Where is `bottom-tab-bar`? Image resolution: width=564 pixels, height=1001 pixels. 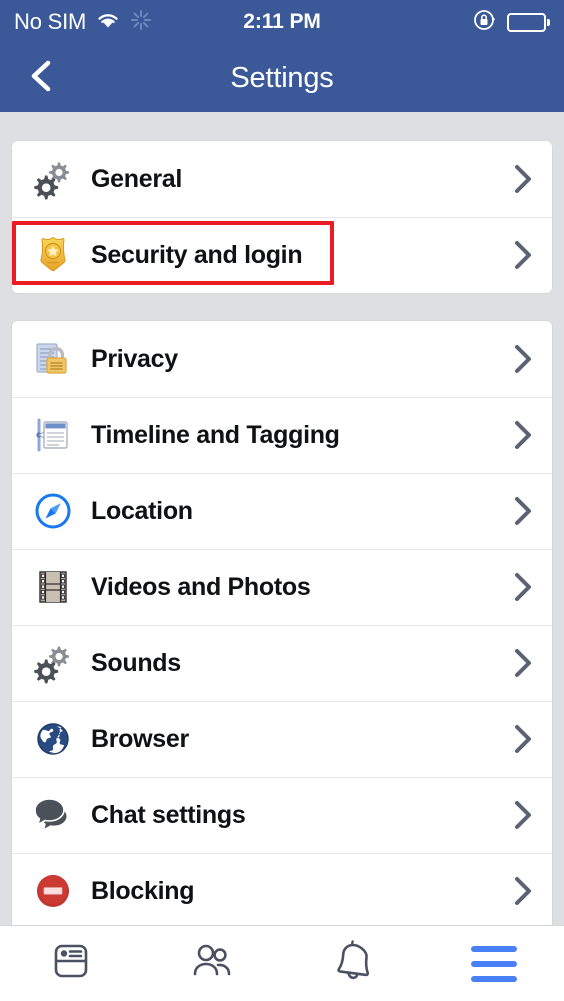
bottom-tab-bar is located at coordinates (282, 963).